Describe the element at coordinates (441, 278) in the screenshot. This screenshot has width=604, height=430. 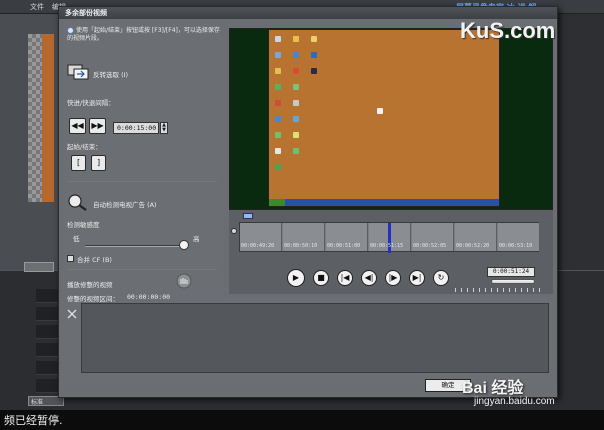
I see `loop-button: ↻` at that location.